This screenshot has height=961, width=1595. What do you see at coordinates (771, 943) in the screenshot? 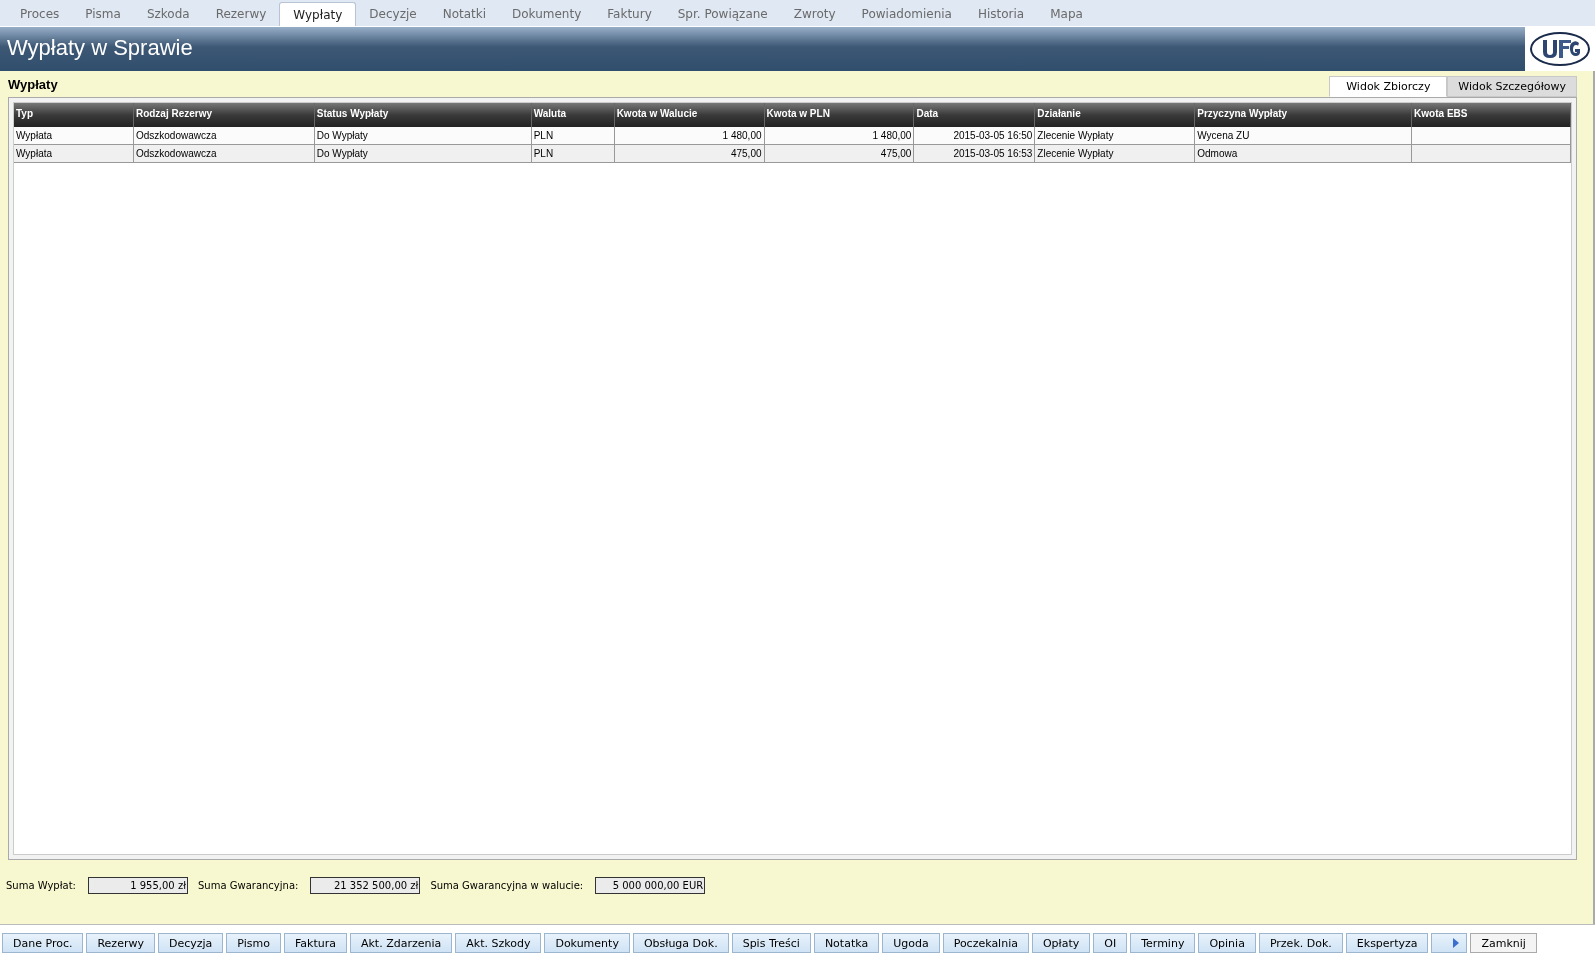
I see `action-button: Spis Treści` at bounding box center [771, 943].